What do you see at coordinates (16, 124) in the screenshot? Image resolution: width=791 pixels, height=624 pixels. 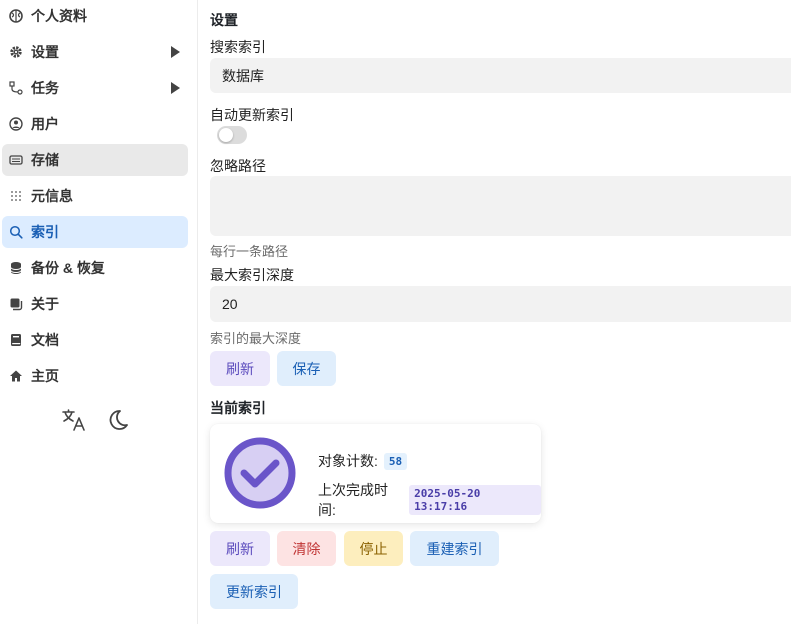 I see `user-circle-icon` at bounding box center [16, 124].